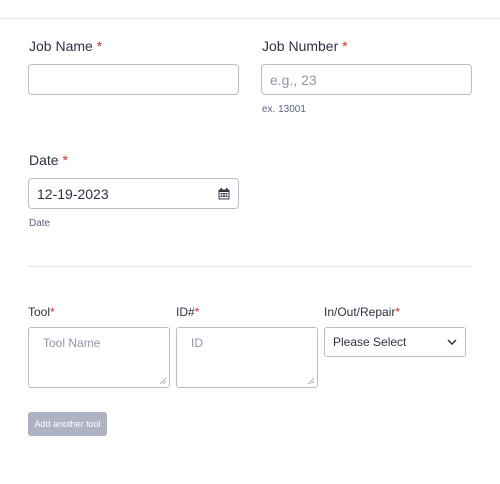 The width and height of the screenshot is (500, 484). What do you see at coordinates (61, 46) in the screenshot?
I see `job-name-label-text: Job Name` at bounding box center [61, 46].